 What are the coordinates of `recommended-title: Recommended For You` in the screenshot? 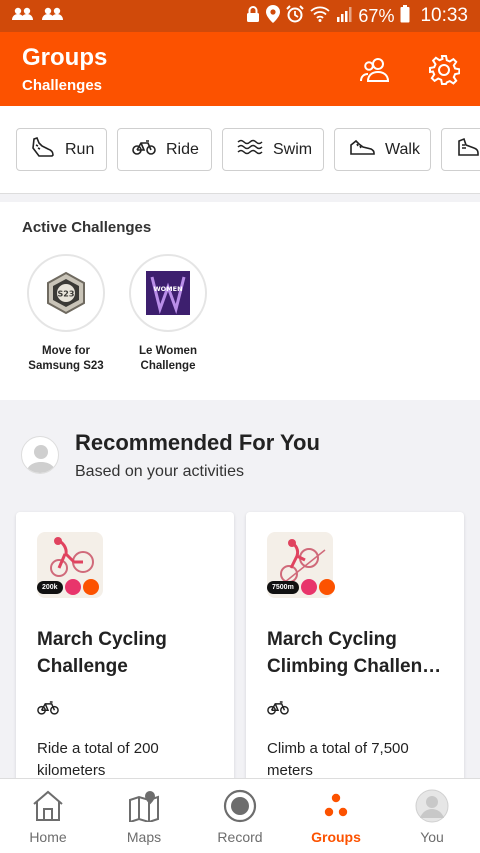 It's located at (197, 442).